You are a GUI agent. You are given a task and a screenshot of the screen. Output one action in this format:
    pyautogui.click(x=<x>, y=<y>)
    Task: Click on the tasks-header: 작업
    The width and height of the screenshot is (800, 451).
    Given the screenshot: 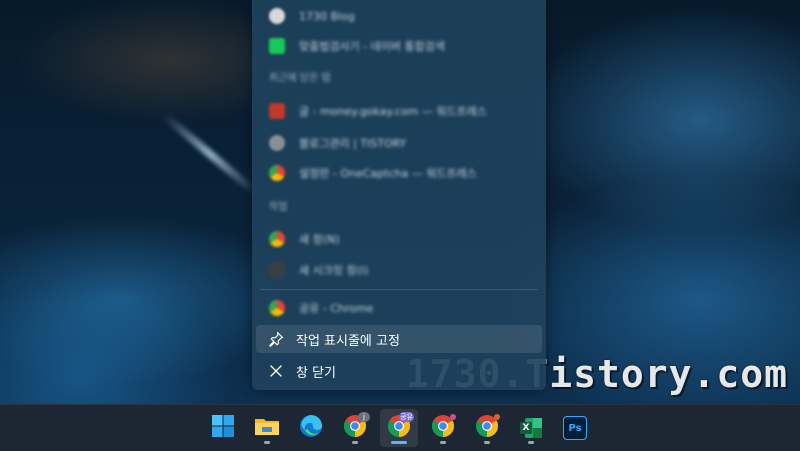 What is the action you would take?
    pyautogui.click(x=278, y=207)
    